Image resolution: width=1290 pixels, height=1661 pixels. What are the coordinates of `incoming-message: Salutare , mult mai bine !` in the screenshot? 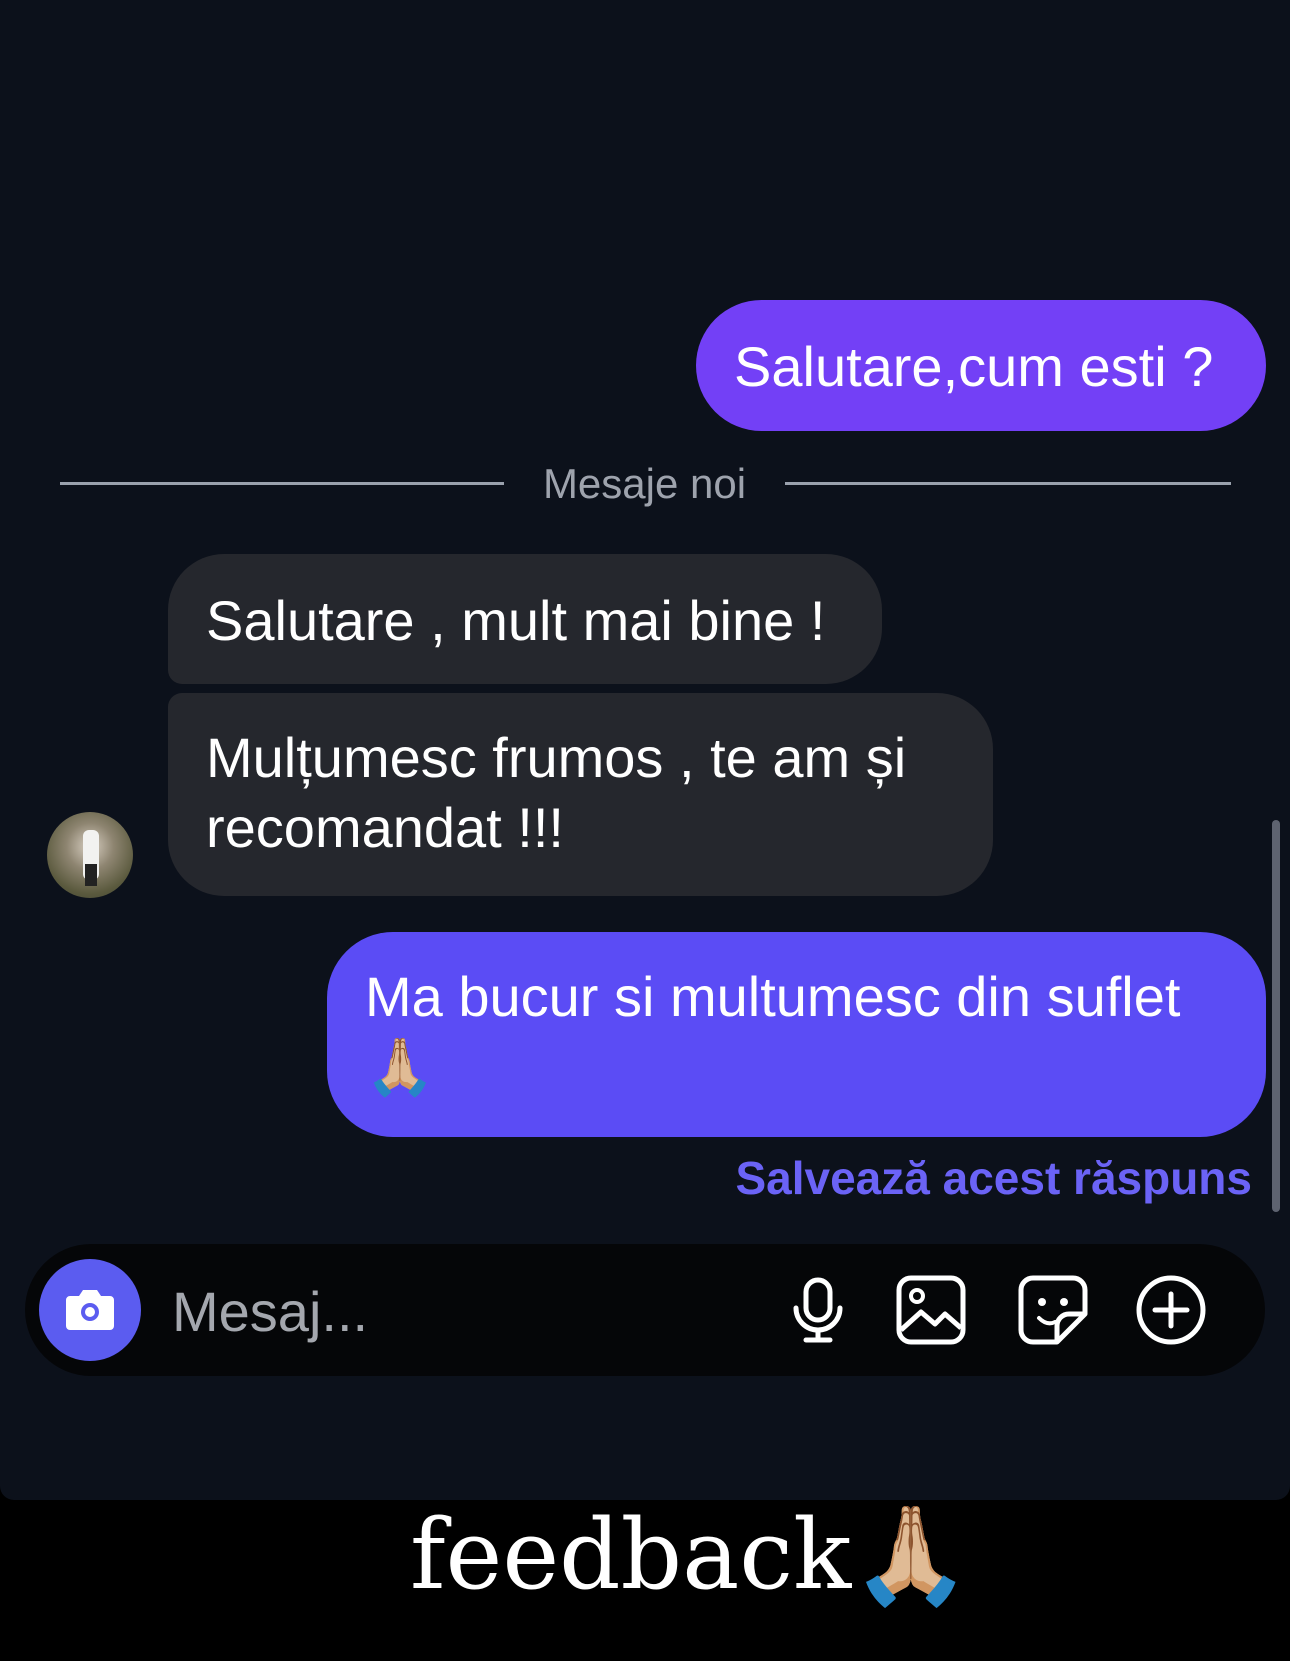 It's located at (525, 619).